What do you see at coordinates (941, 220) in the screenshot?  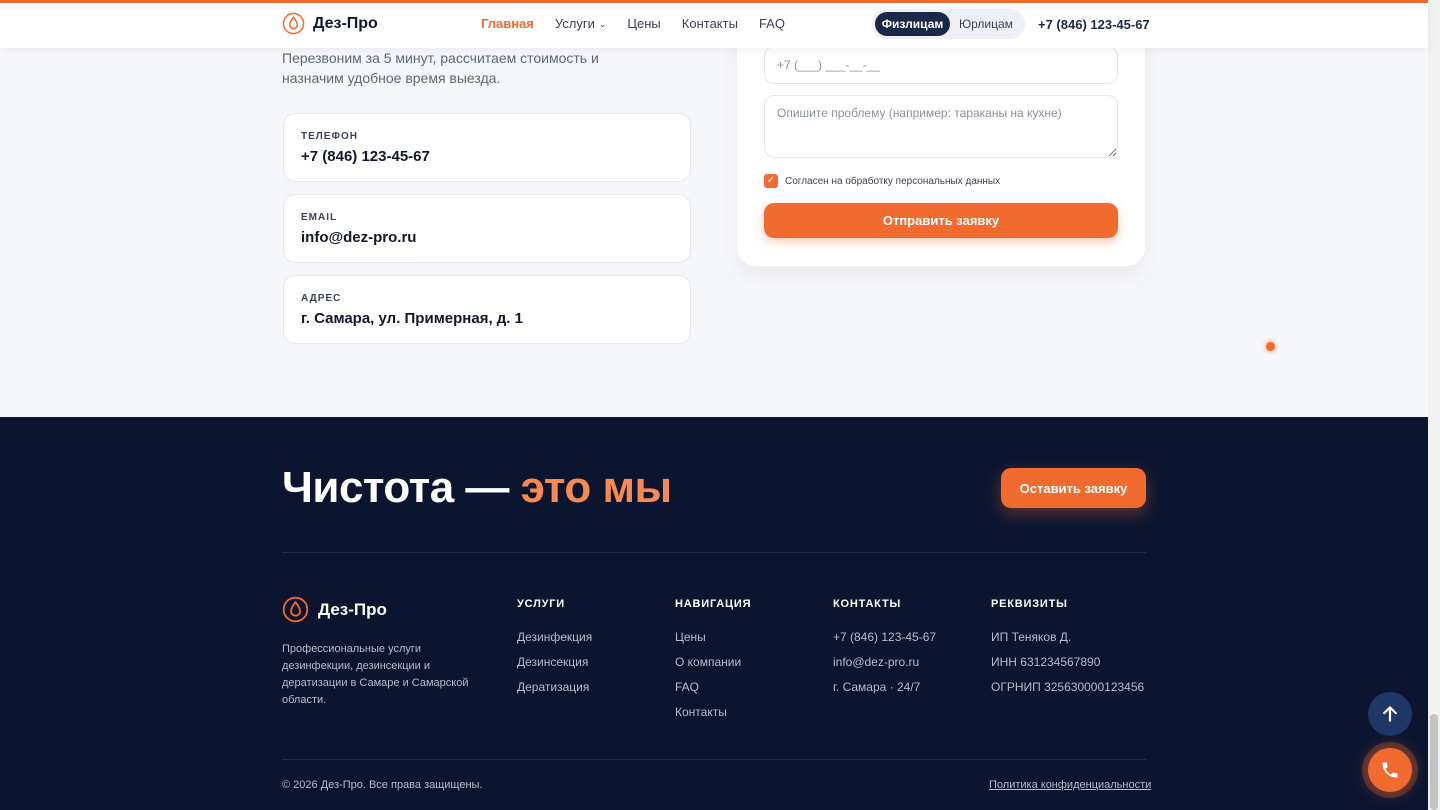 I see `submit-request-button: Отправить заявку` at bounding box center [941, 220].